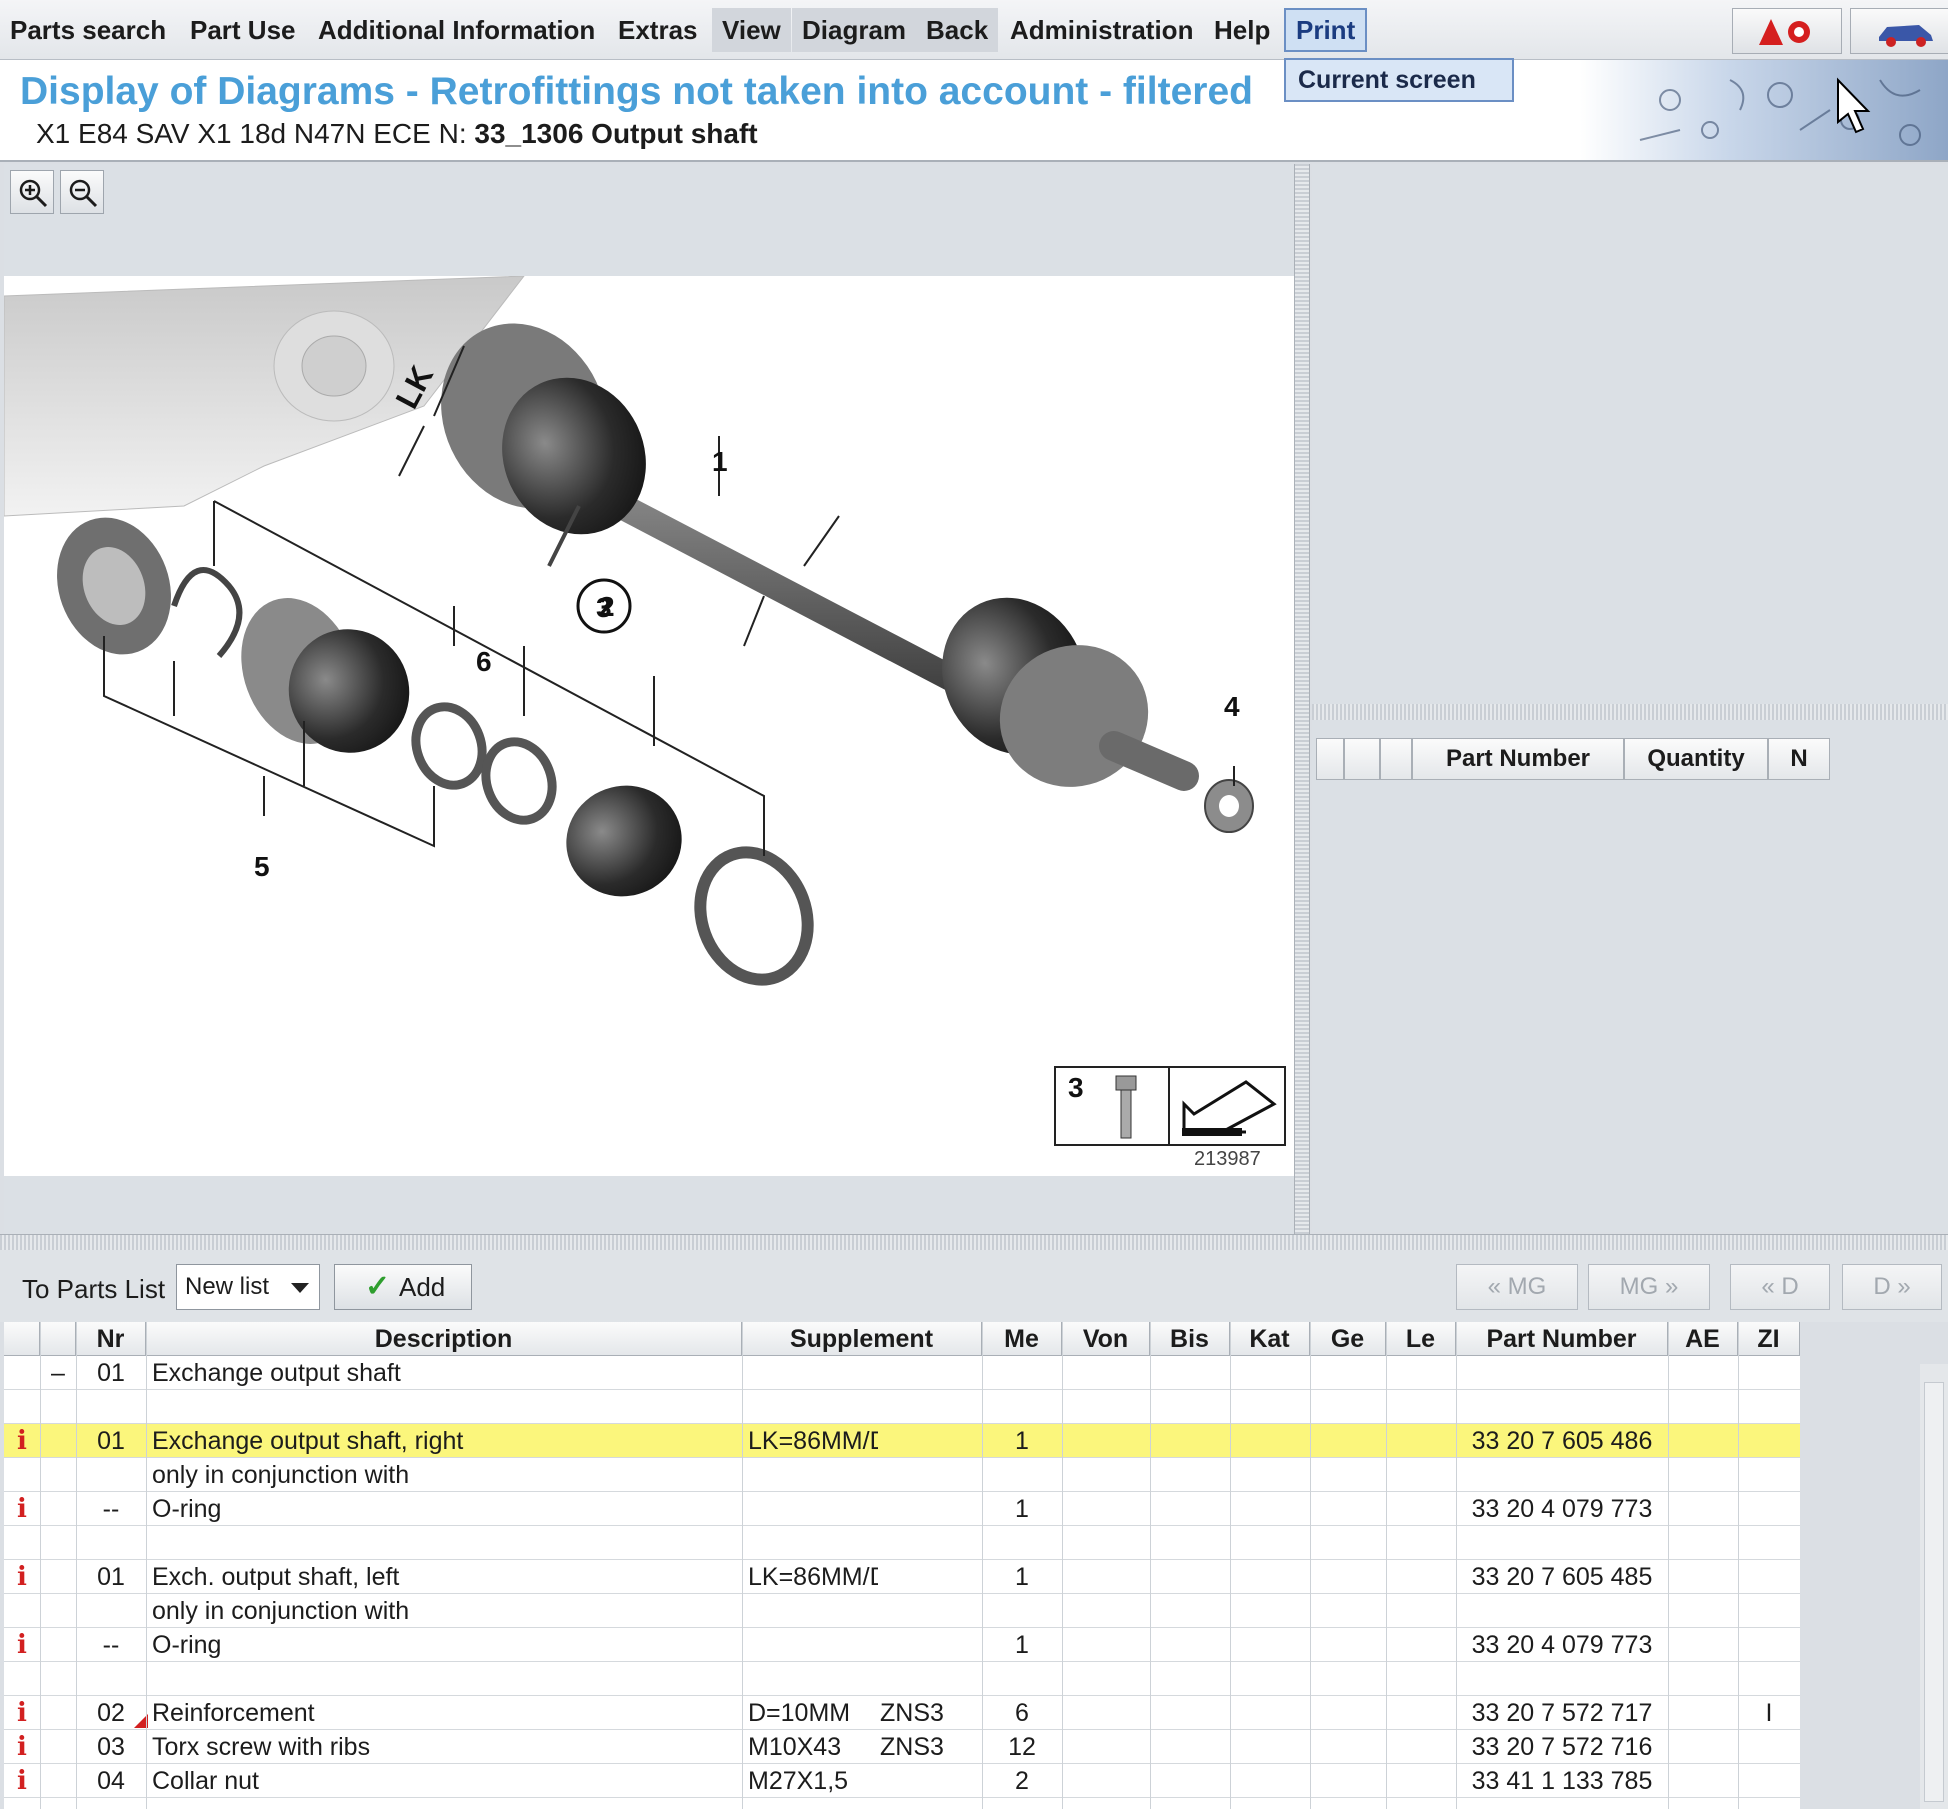 This screenshot has width=1948, height=1809. I want to click on col-bis: Bis, so click(1190, 1339).